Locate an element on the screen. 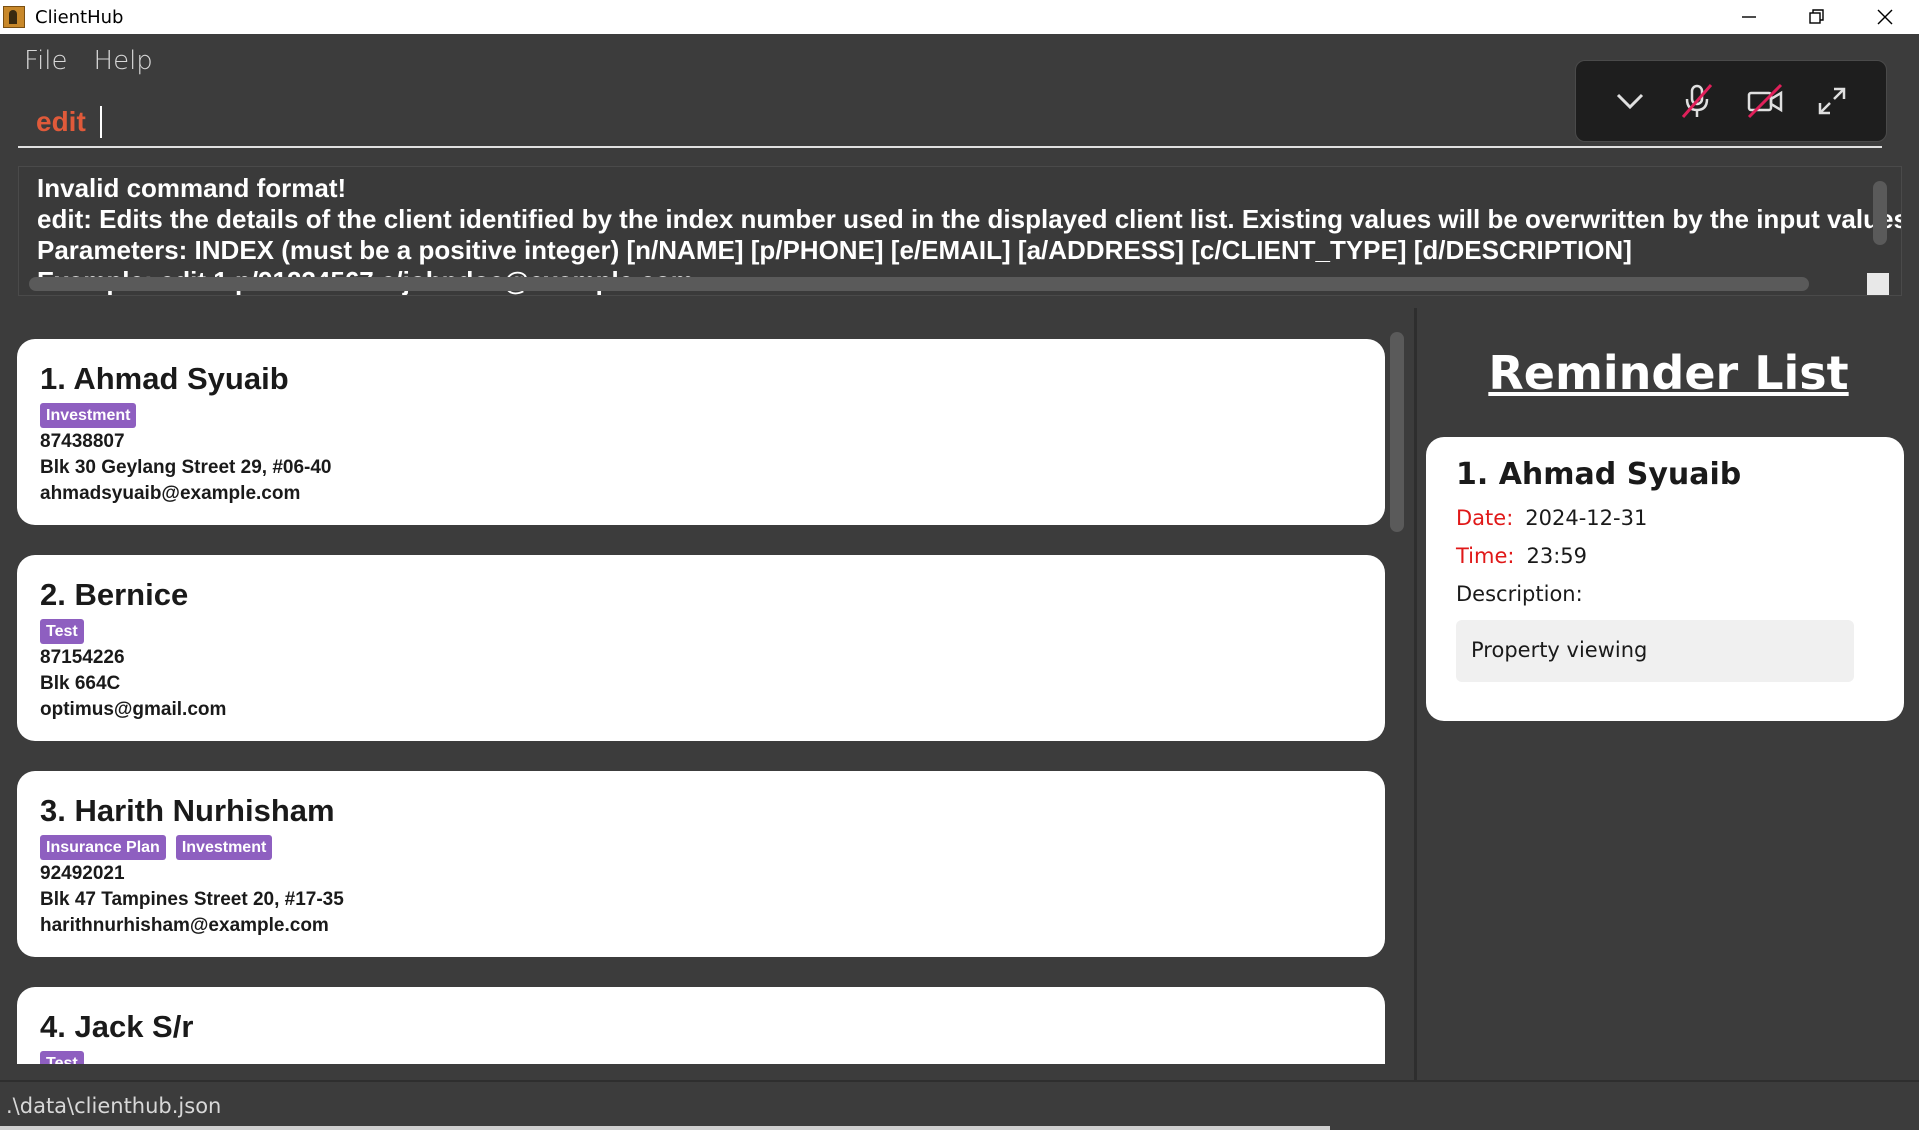  client-address: Blk 30 Geylang Street 29, #06-40 is located at coordinates (186, 467).